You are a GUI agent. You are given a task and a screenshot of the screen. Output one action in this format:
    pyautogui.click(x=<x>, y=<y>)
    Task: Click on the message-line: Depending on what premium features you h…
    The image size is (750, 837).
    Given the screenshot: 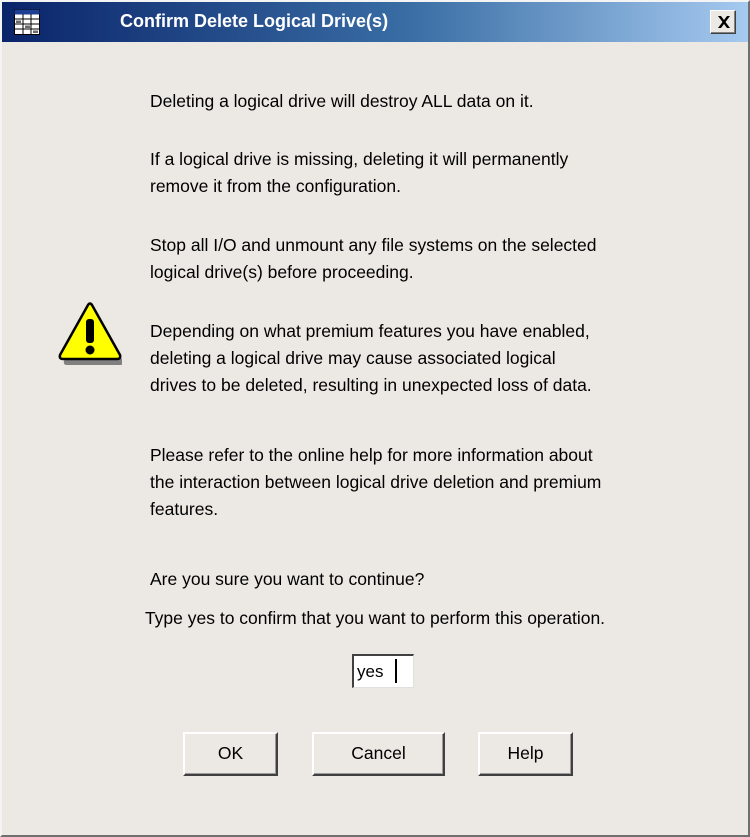 What is the action you would take?
    pyautogui.click(x=370, y=331)
    